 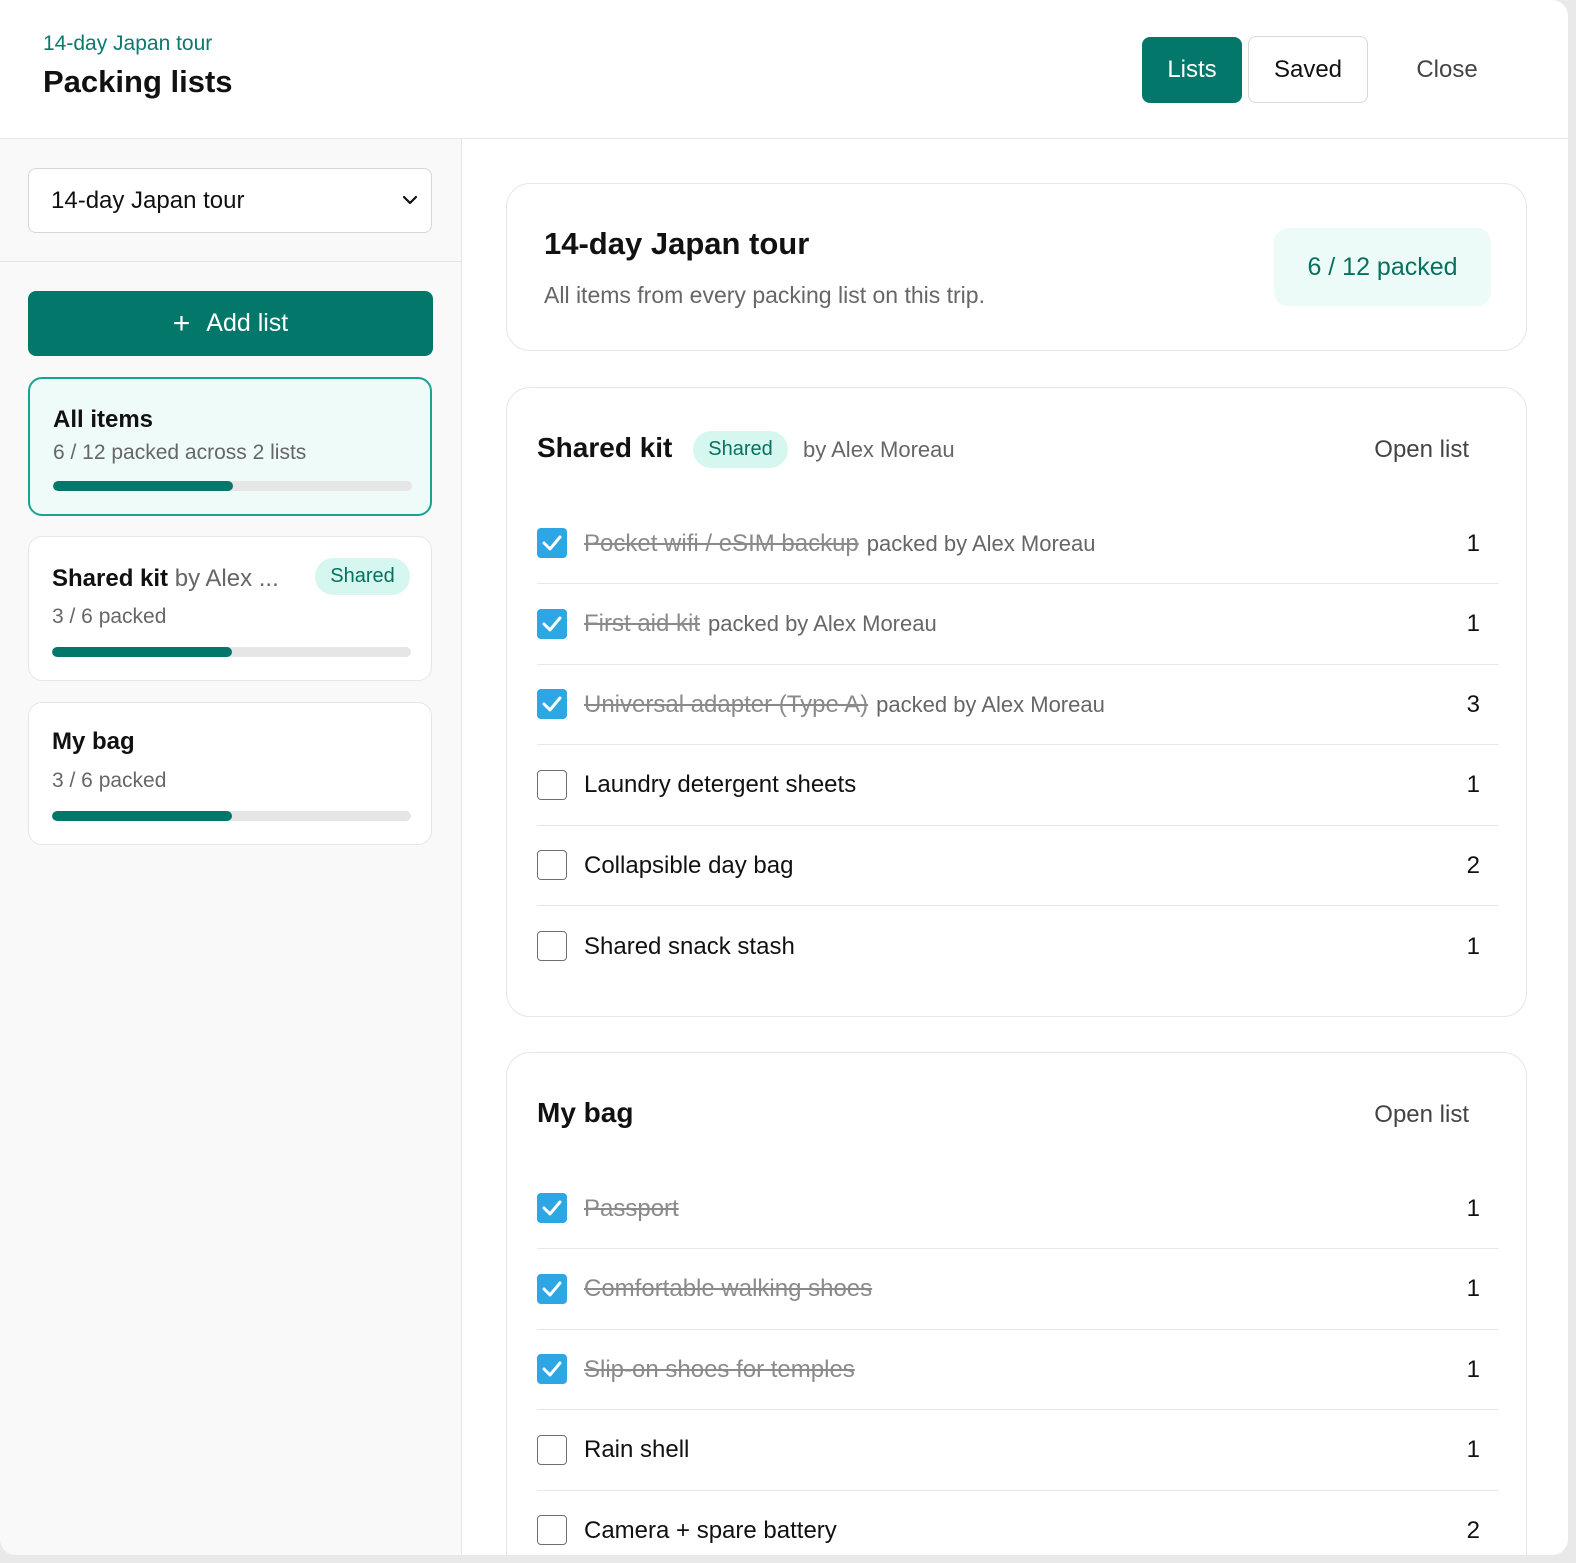 I want to click on list-title: Shared kit, so click(x=605, y=447).